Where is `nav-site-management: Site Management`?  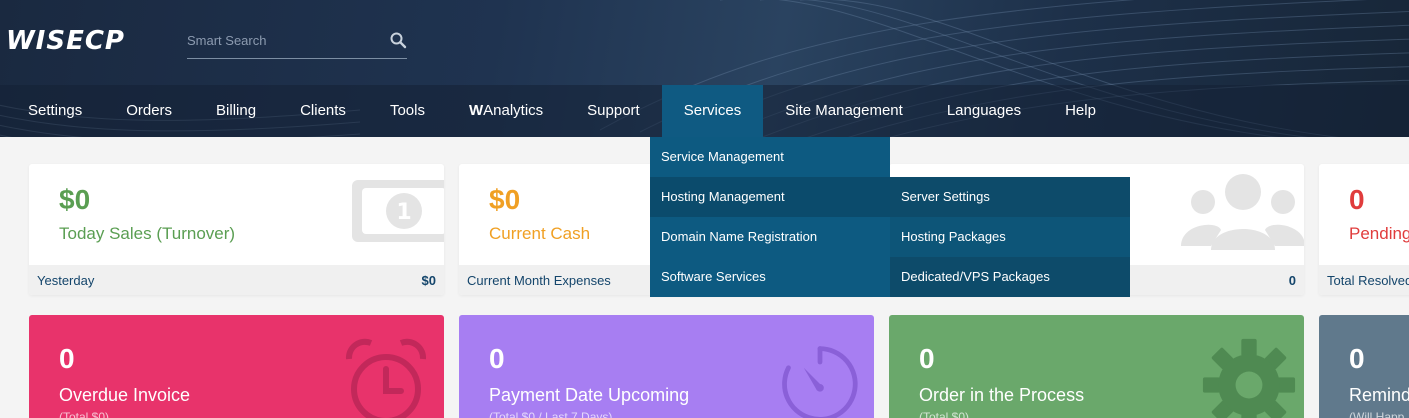 nav-site-management: Site Management is located at coordinates (844, 111).